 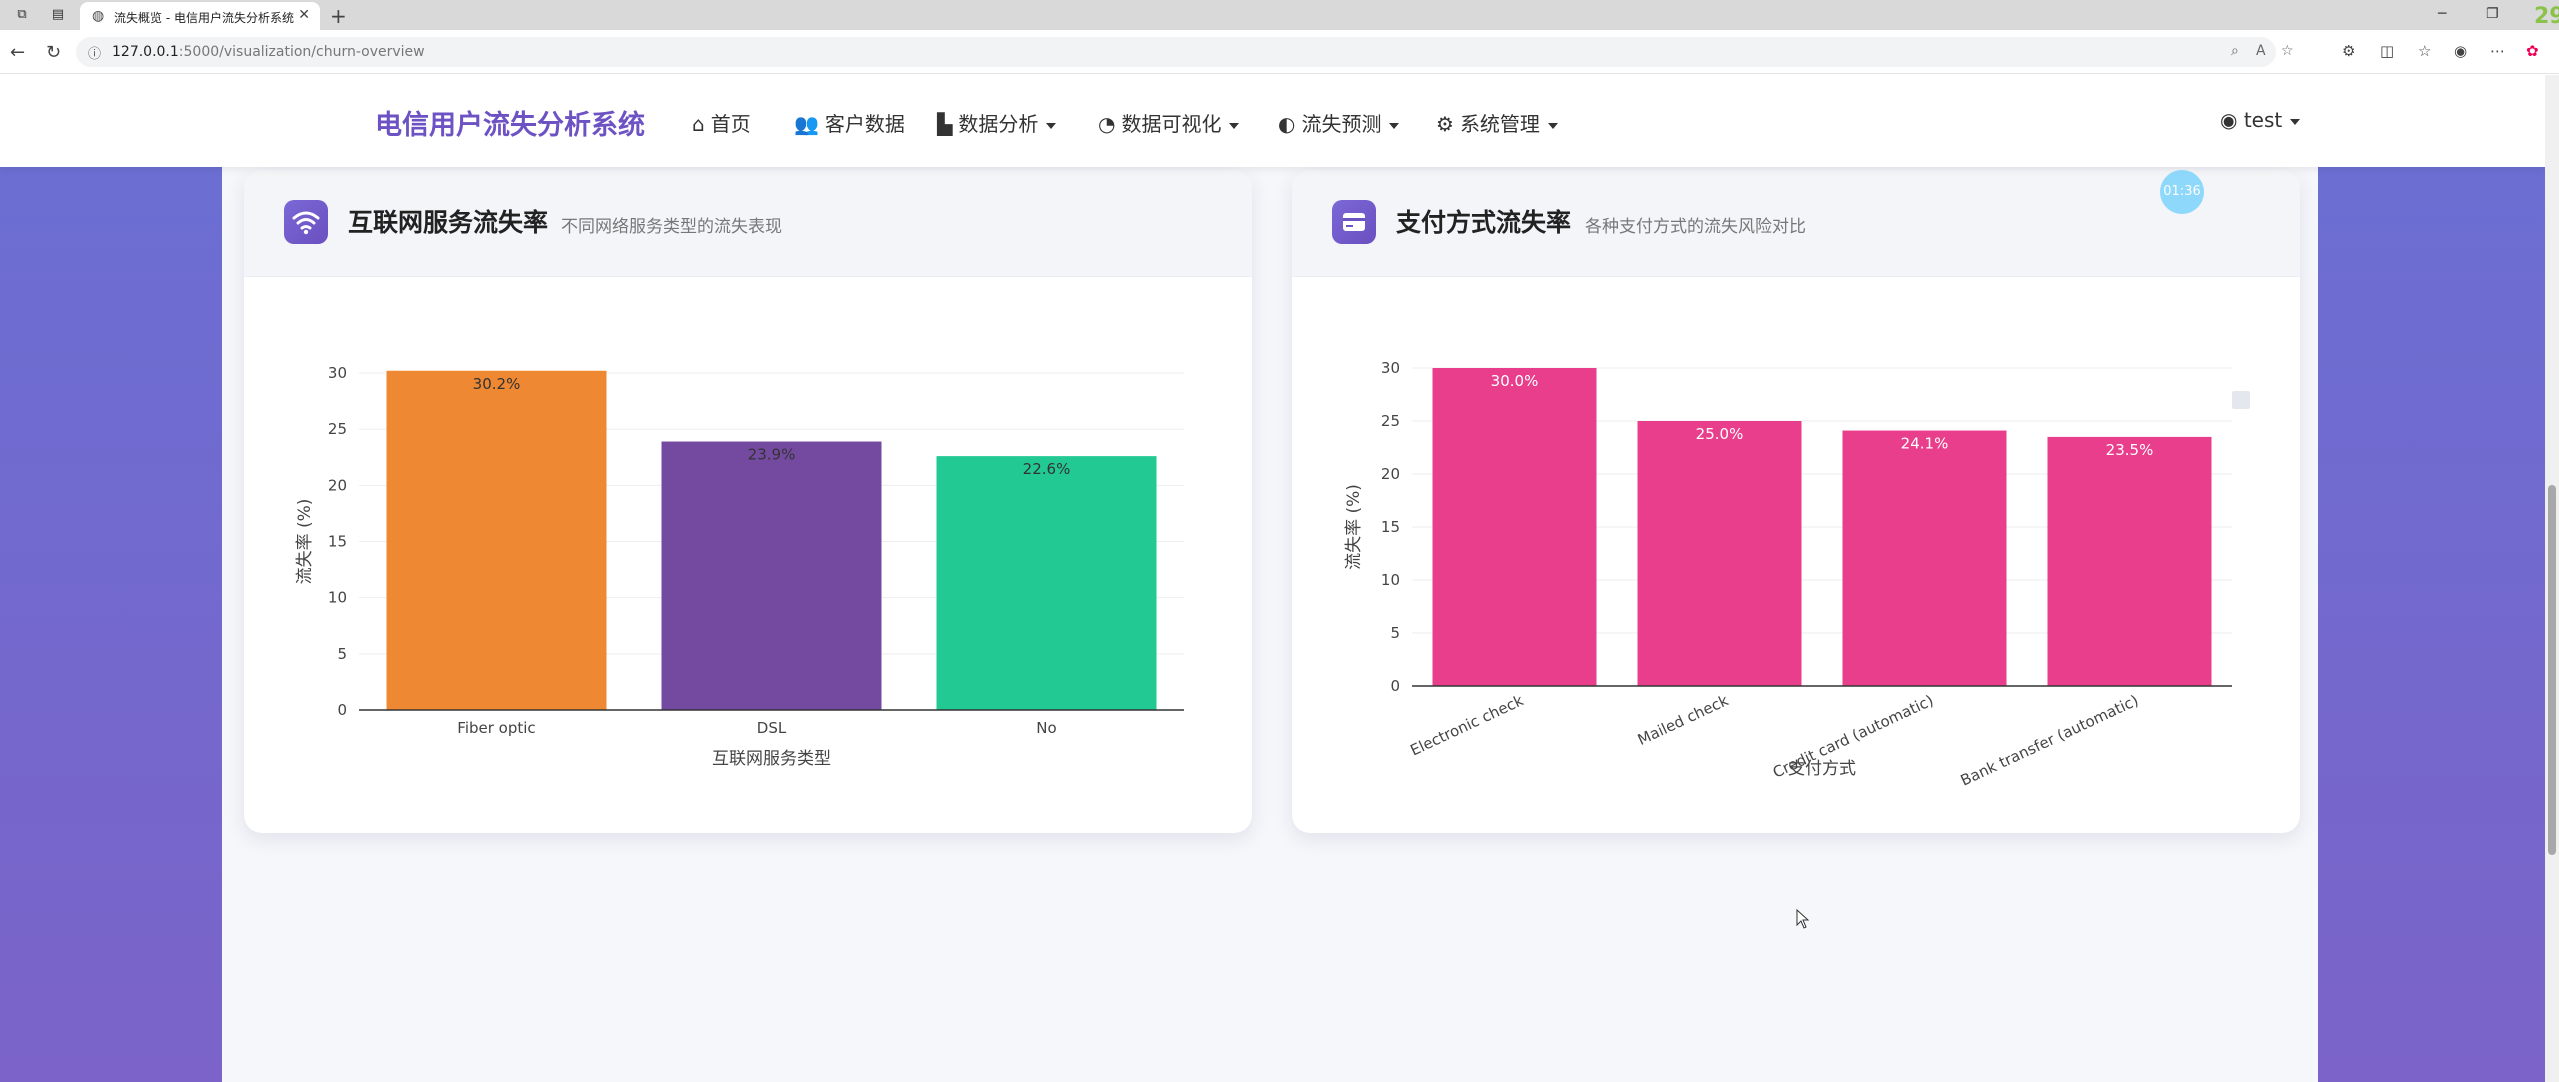 I want to click on data-label: 24.1%, so click(x=1925, y=444).